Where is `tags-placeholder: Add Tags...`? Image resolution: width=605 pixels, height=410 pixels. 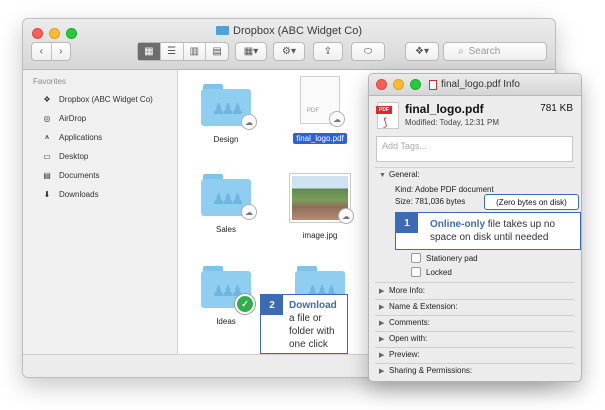
tags-placeholder: Add Tags... is located at coordinates (404, 146).